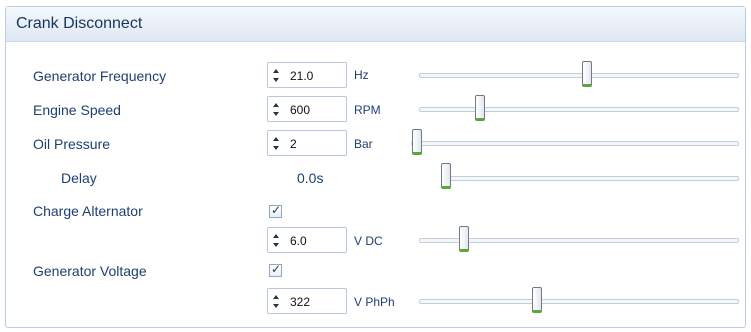  I want to click on generator-voltage-spinner: 322, so click(307, 301).